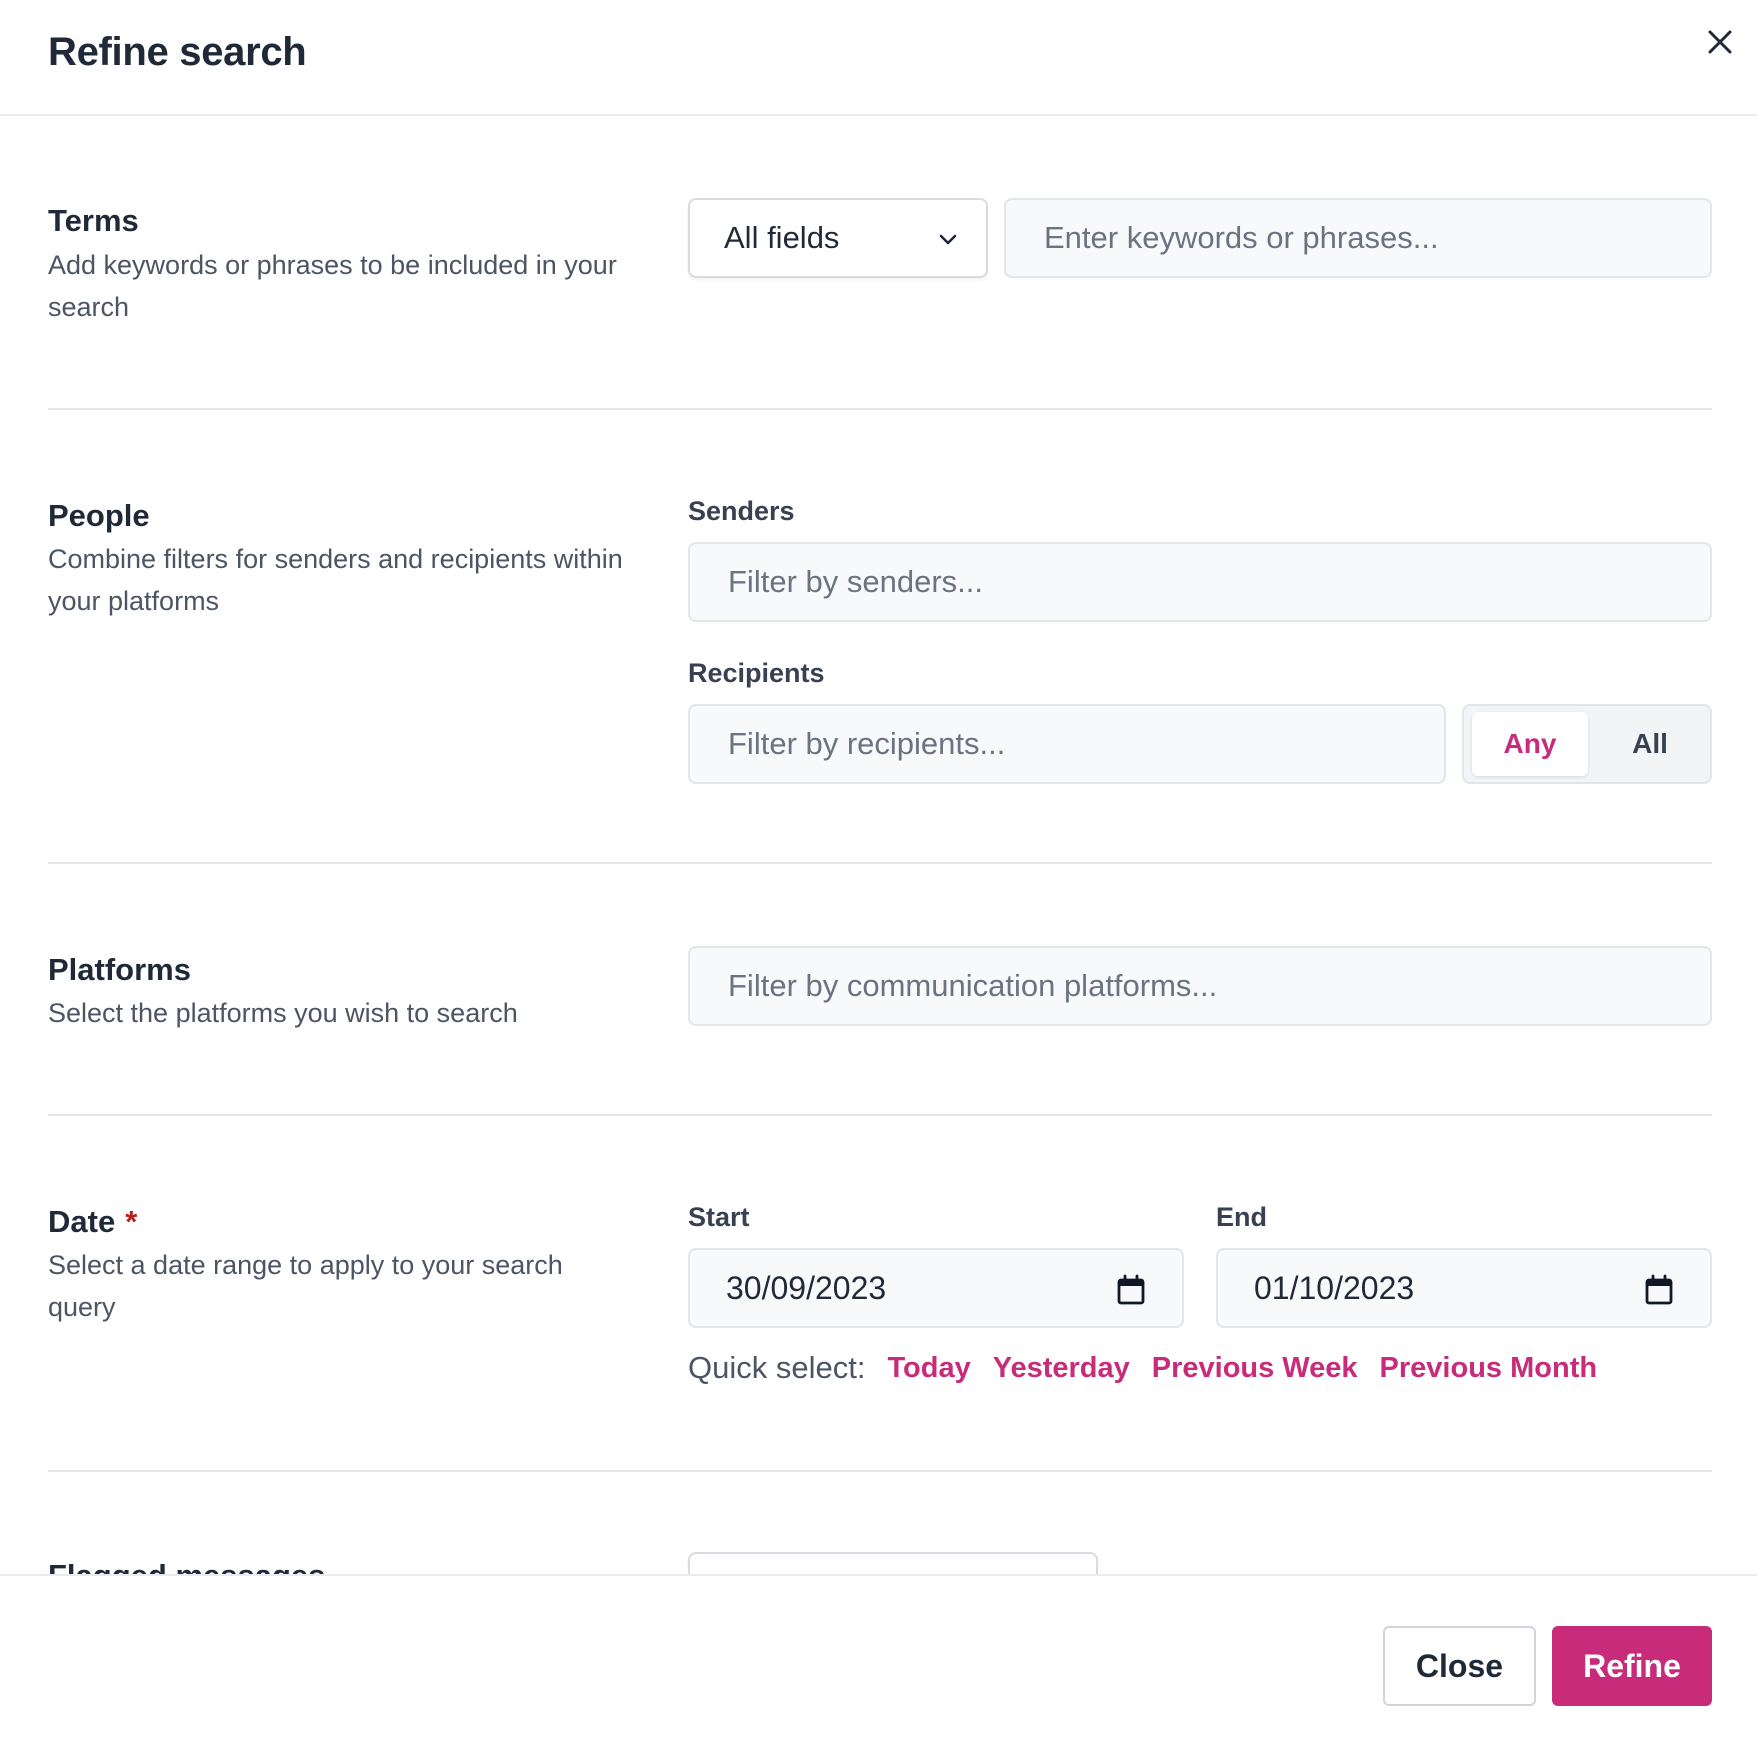 The height and width of the screenshot is (1741, 1757). I want to click on chevron-down-icon, so click(948, 239).